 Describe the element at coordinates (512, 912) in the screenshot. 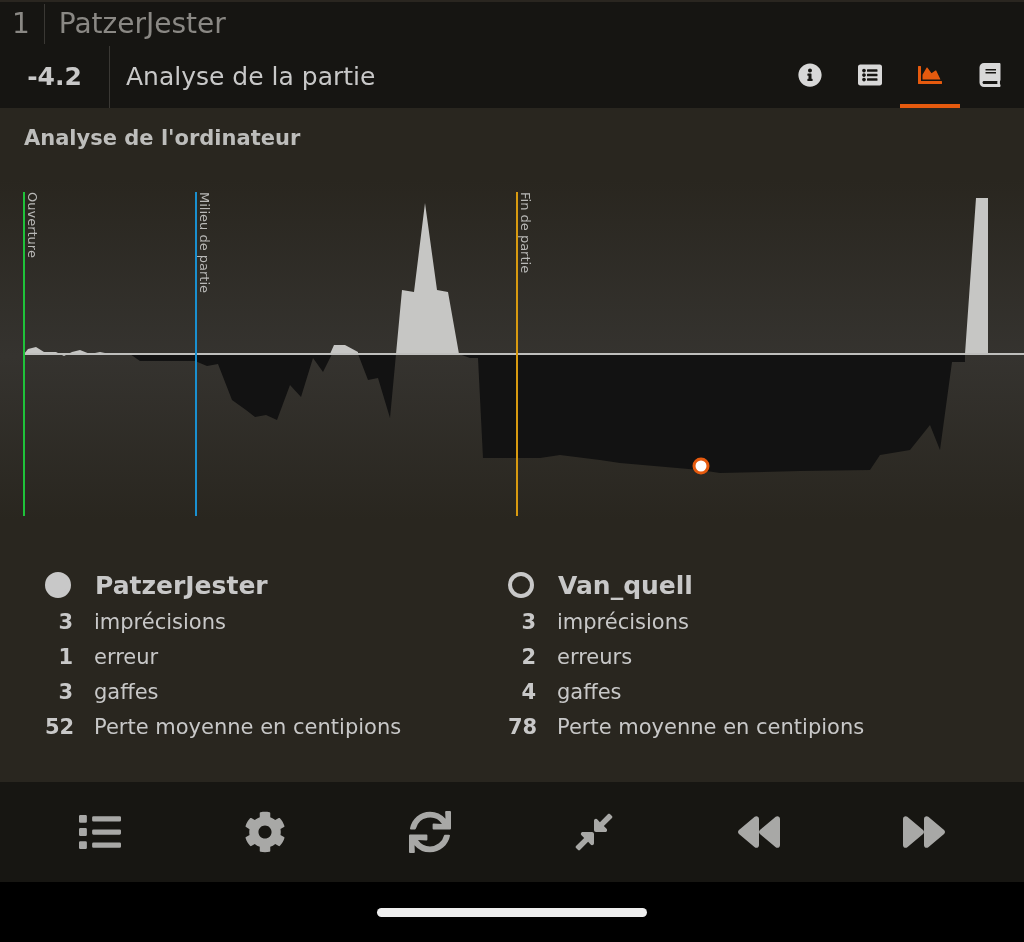

I see `home-indicator` at that location.